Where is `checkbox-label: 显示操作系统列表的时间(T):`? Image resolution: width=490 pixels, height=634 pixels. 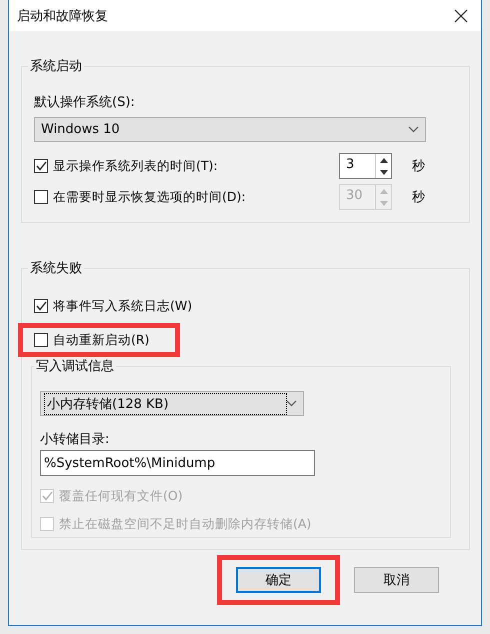
checkbox-label: 显示操作系统列表的时间(T): is located at coordinates (126, 166).